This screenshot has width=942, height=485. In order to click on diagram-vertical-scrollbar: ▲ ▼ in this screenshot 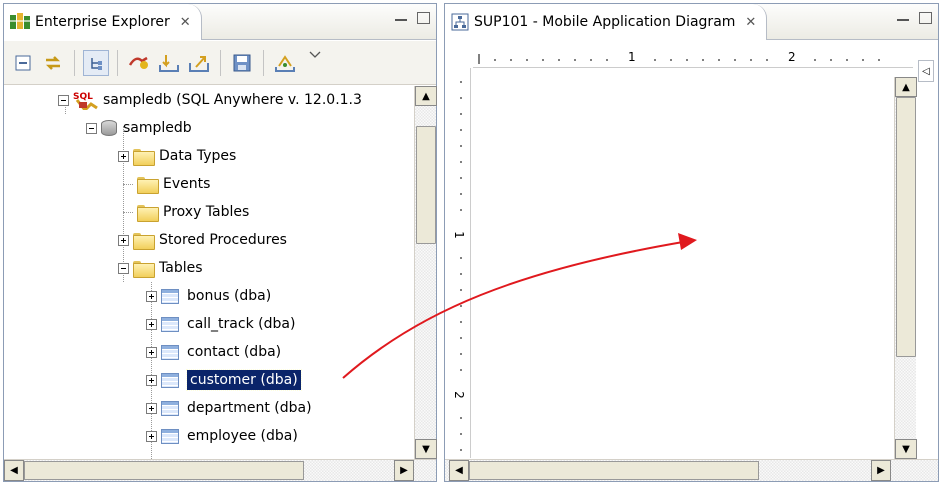, I will do `click(905, 268)`.